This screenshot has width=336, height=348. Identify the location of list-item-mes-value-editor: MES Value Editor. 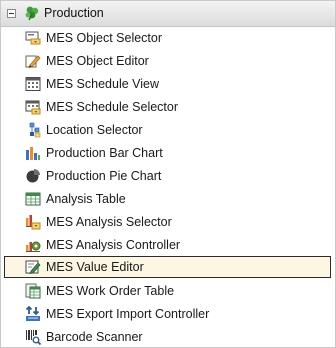
(167, 267).